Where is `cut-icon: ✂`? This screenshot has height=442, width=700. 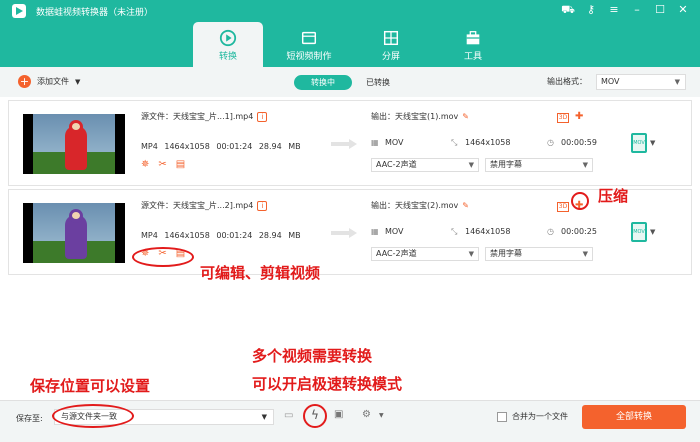
cut-icon: ✂ is located at coordinates (162, 164).